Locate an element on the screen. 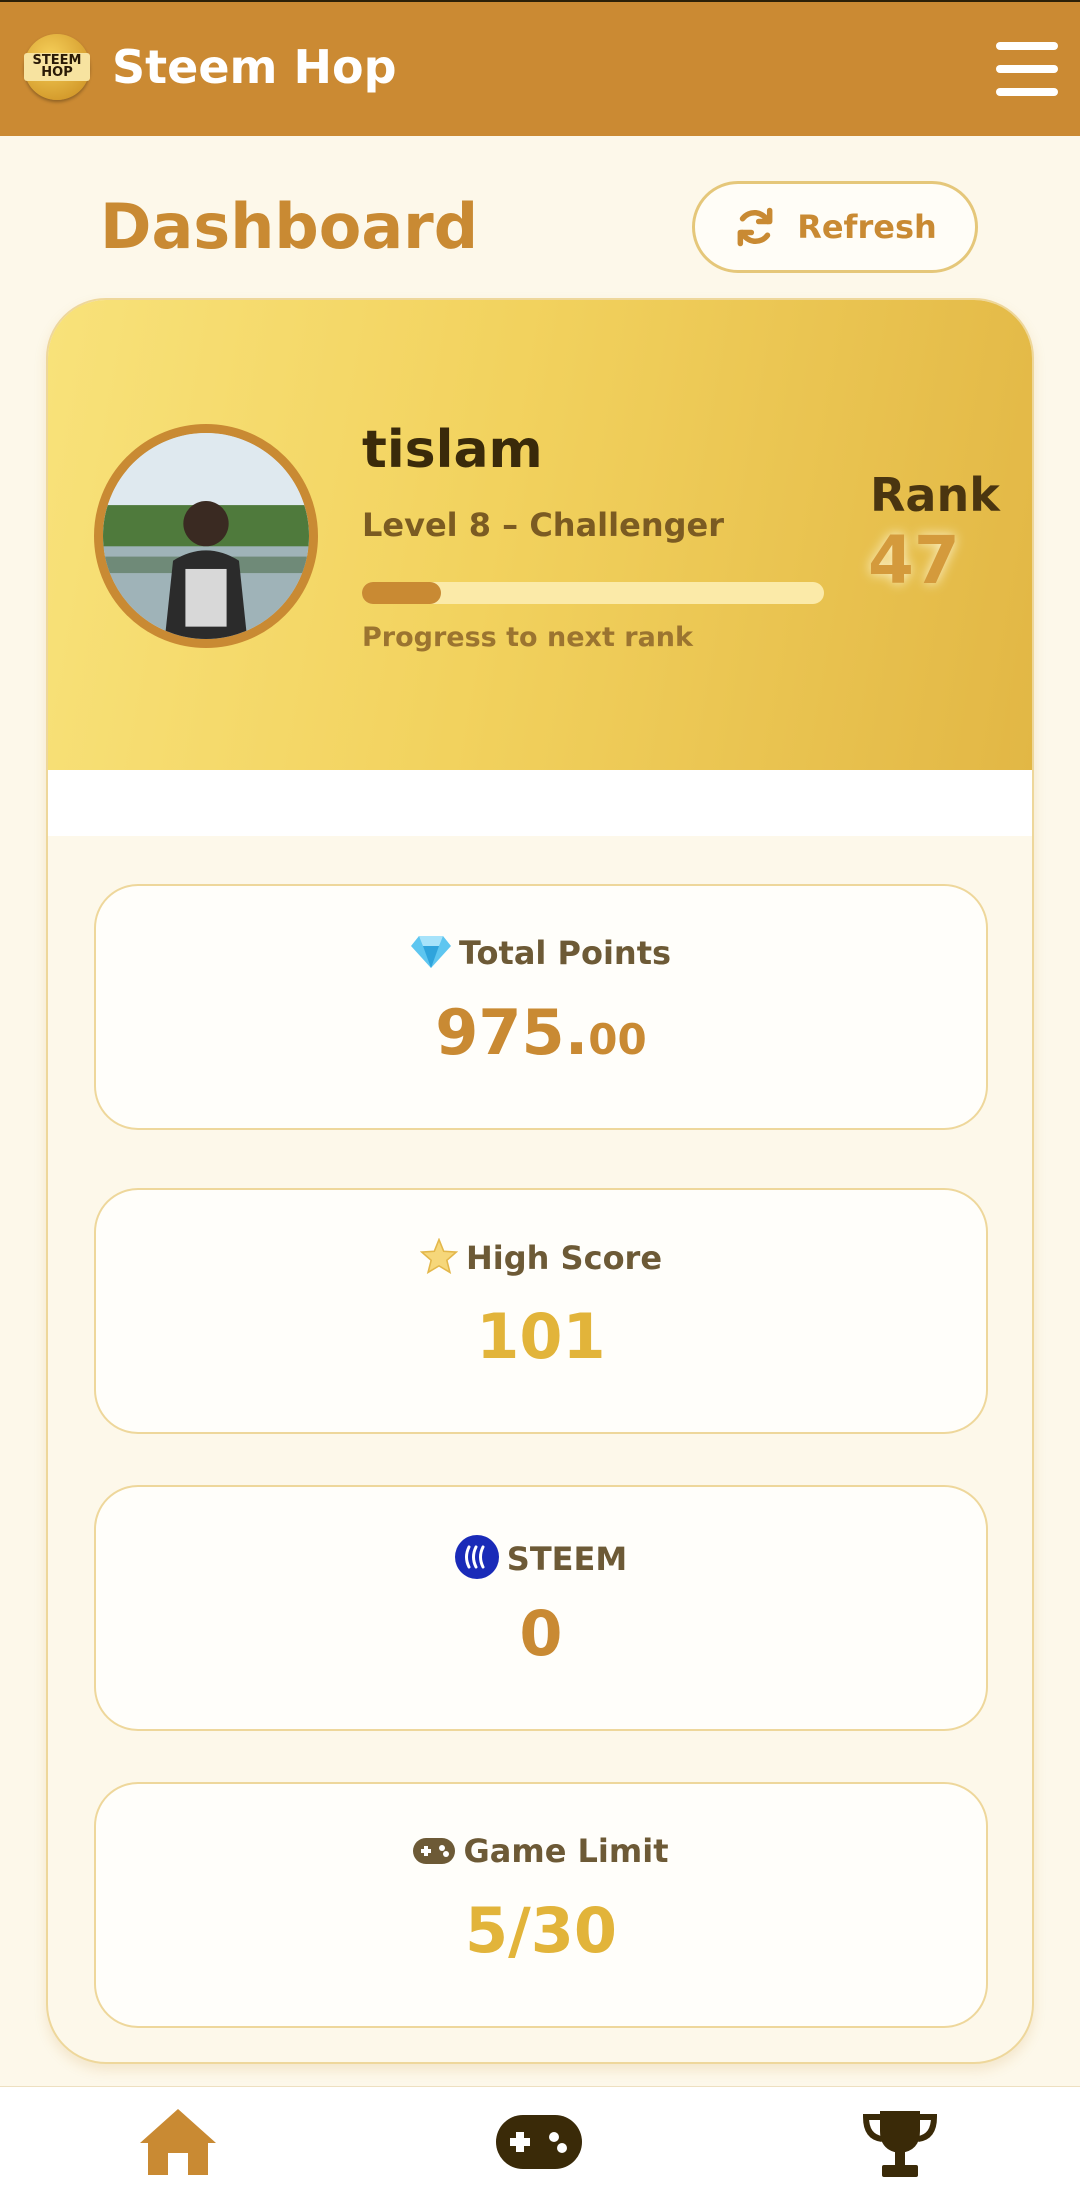 This screenshot has height=2199, width=1080. high-score-label: High Score is located at coordinates (564, 1258).